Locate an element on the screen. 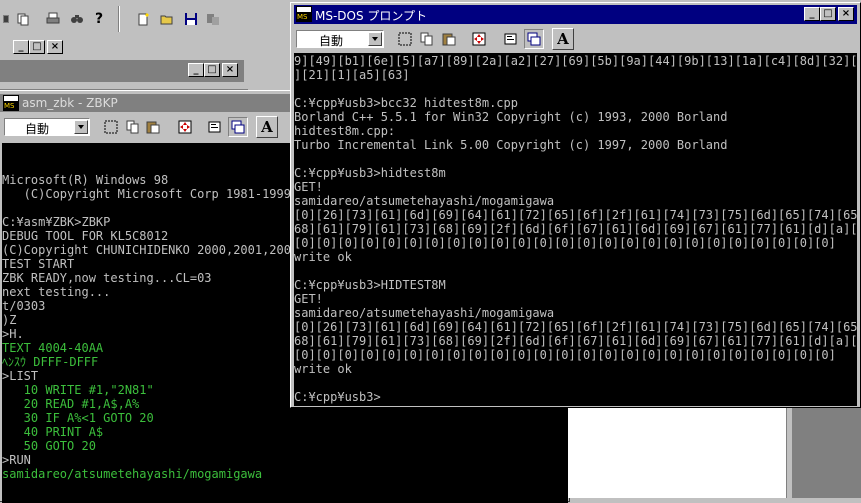  console-line: hidtest8m.cpp: is located at coordinates (345, 131).